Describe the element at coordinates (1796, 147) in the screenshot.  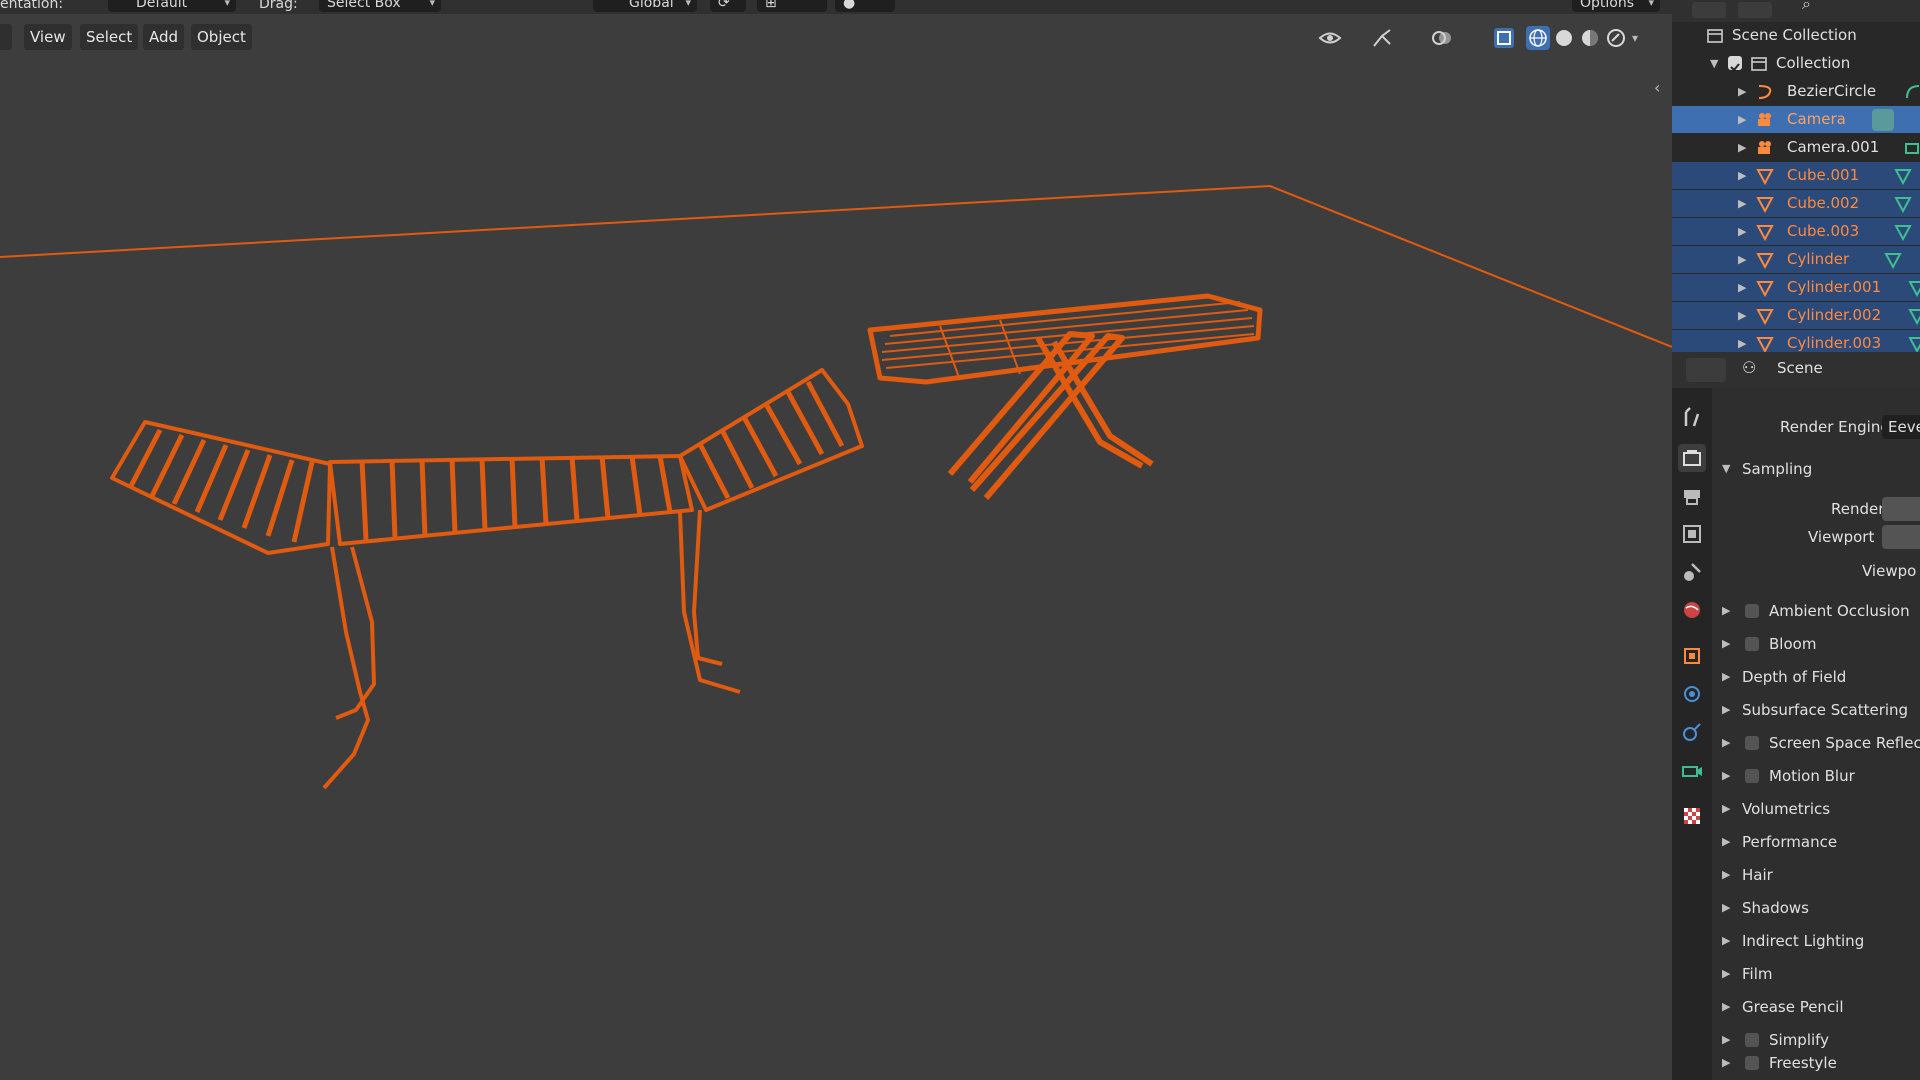
I see `outliner-item: ▶ Camera.001` at that location.